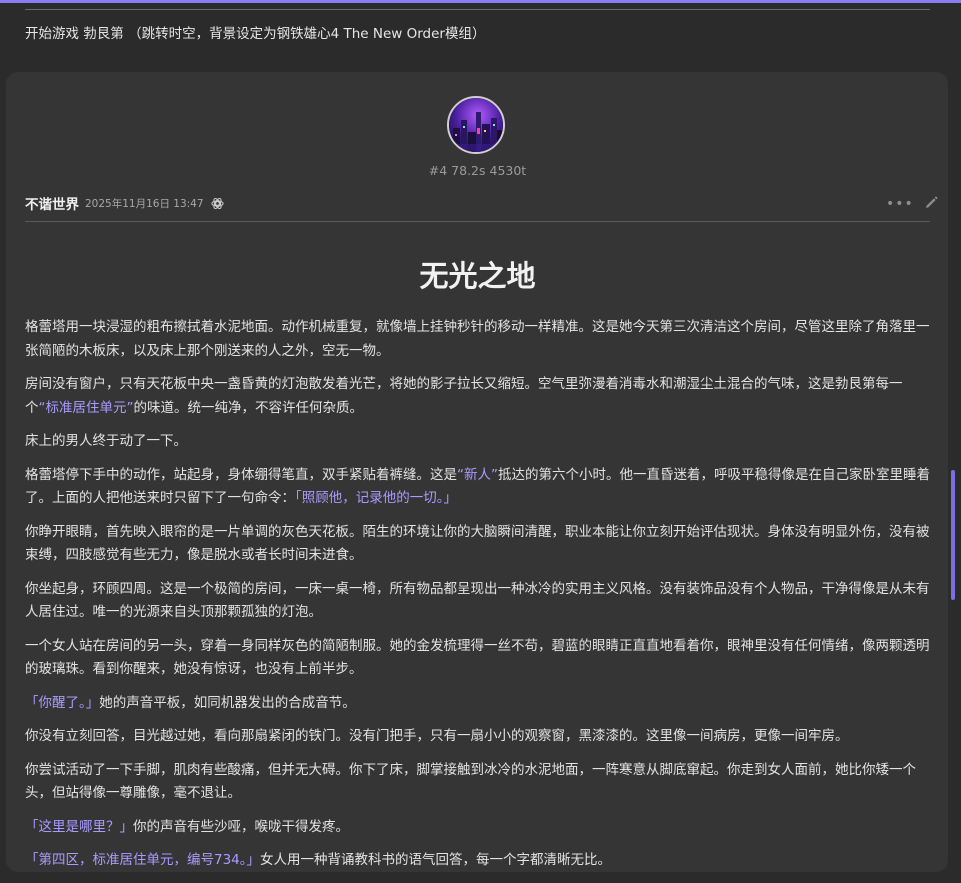 The height and width of the screenshot is (883, 961). What do you see at coordinates (477, 276) in the screenshot?
I see `story-title: 无光之地` at bounding box center [477, 276].